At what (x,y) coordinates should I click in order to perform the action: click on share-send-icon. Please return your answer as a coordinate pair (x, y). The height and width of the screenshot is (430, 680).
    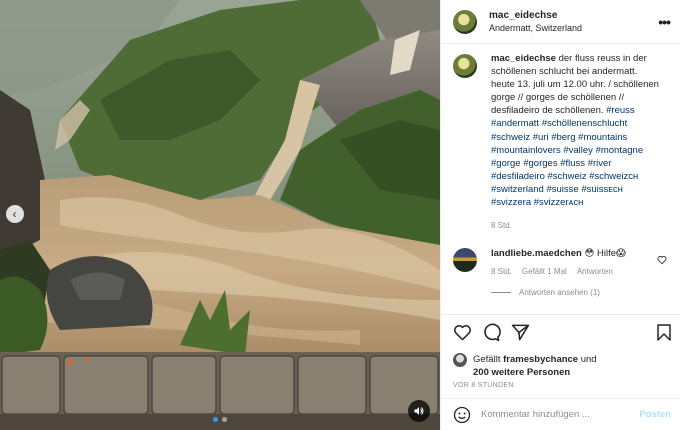
    Looking at the image, I should click on (520, 332).